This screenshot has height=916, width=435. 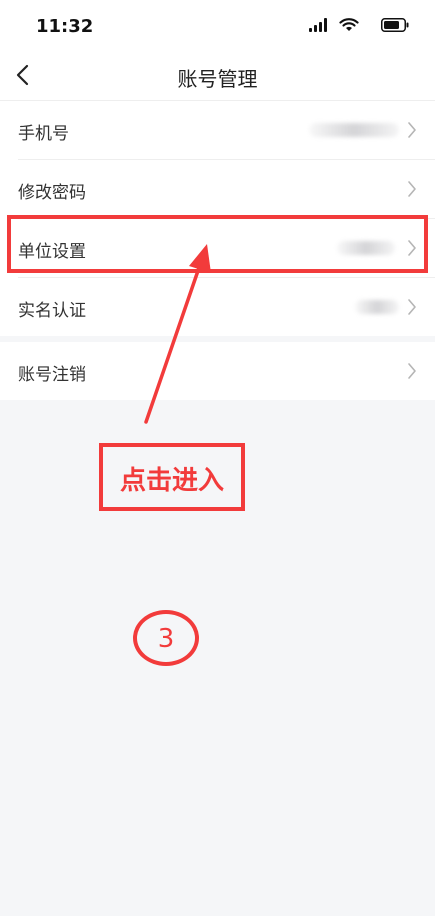 What do you see at coordinates (226, 371) in the screenshot?
I see `row-cancel-account: 账号注销` at bounding box center [226, 371].